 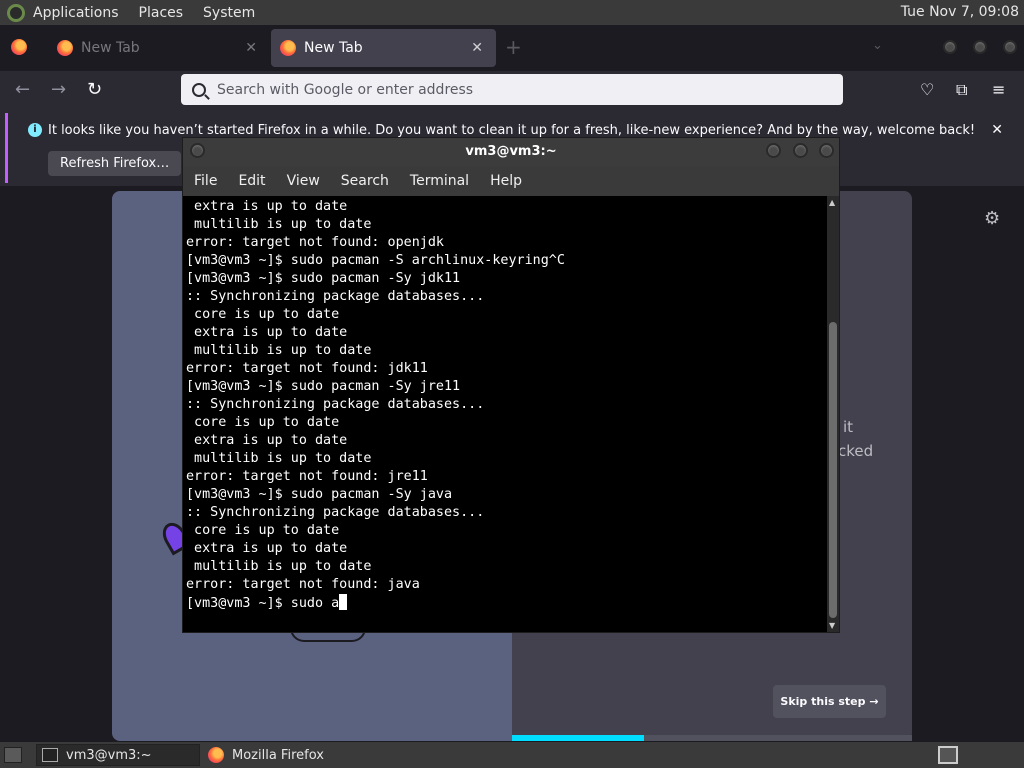 I want to click on text-cursor, so click(x=343, y=602).